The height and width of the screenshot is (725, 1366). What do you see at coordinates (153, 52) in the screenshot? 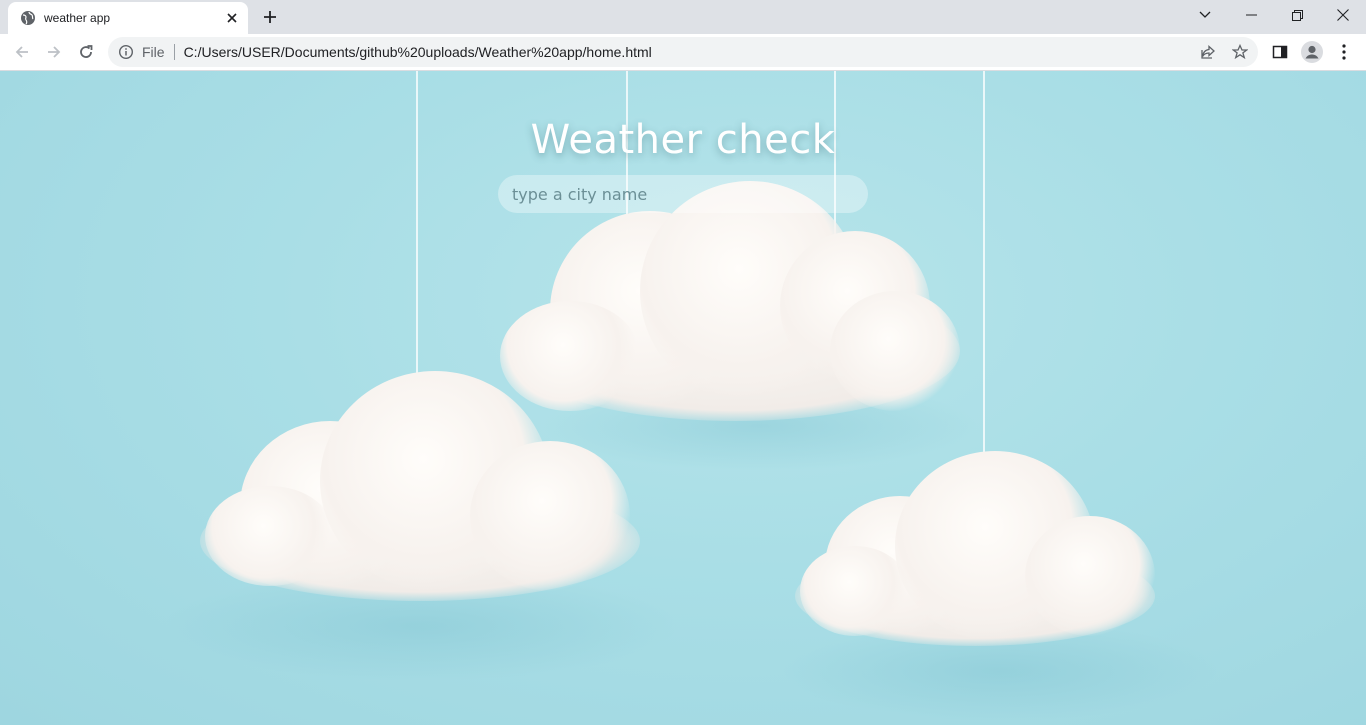
I see `scheme-label: File` at bounding box center [153, 52].